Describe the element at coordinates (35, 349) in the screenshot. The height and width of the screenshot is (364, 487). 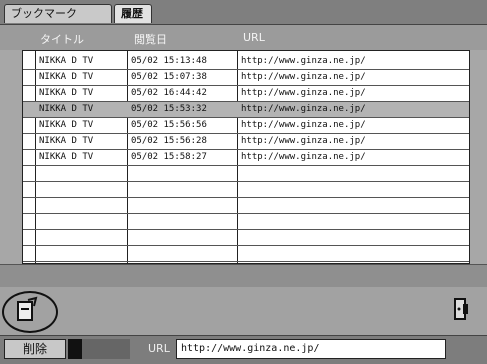
I see `delete-button: 削除` at that location.